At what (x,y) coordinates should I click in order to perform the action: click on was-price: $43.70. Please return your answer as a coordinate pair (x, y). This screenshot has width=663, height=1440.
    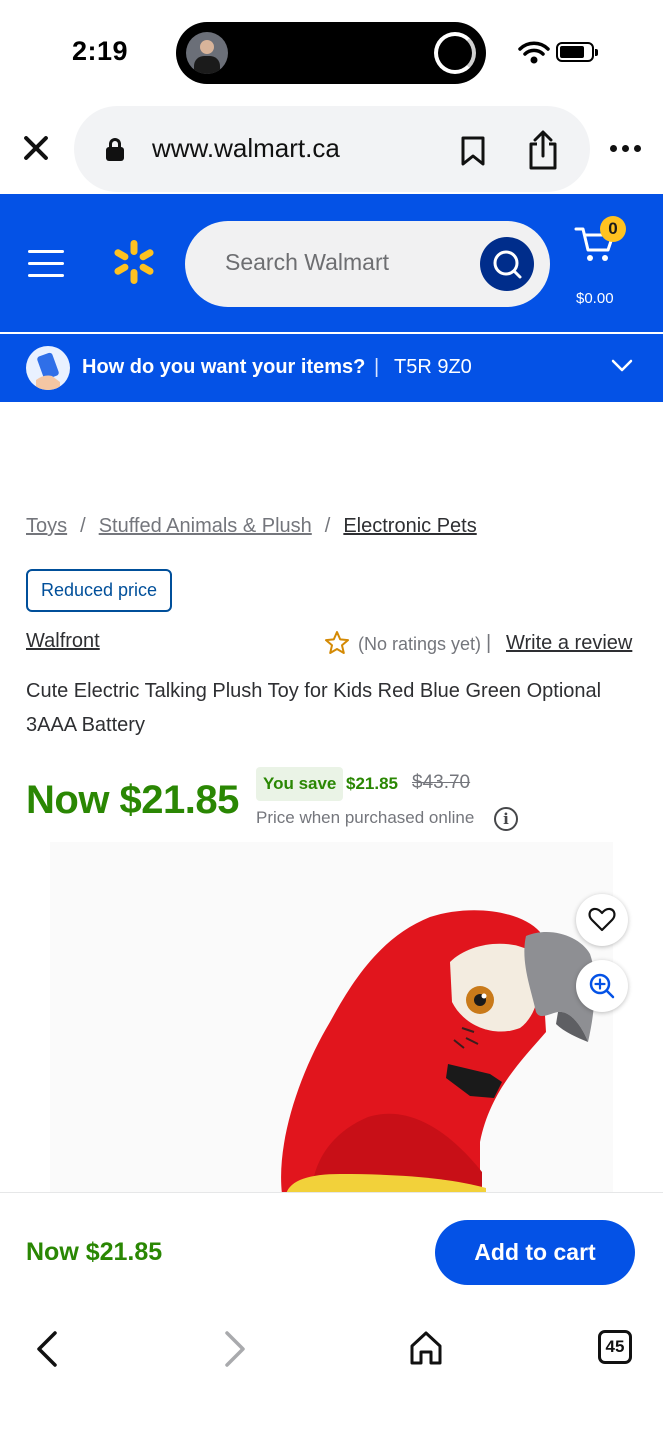
    Looking at the image, I should click on (441, 782).